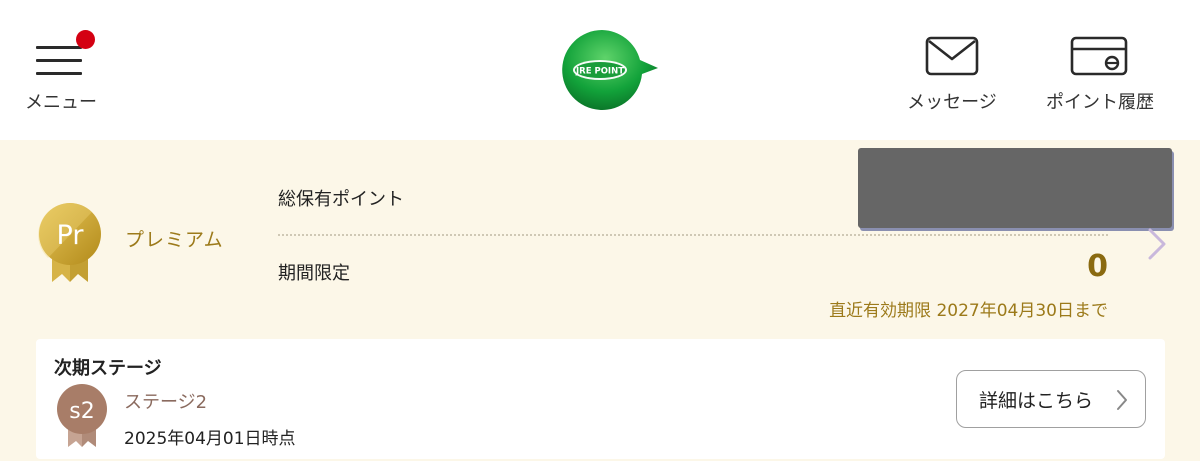 This screenshot has width=1200, height=461. Describe the element at coordinates (952, 56) in the screenshot. I see `envelope-icon` at that location.